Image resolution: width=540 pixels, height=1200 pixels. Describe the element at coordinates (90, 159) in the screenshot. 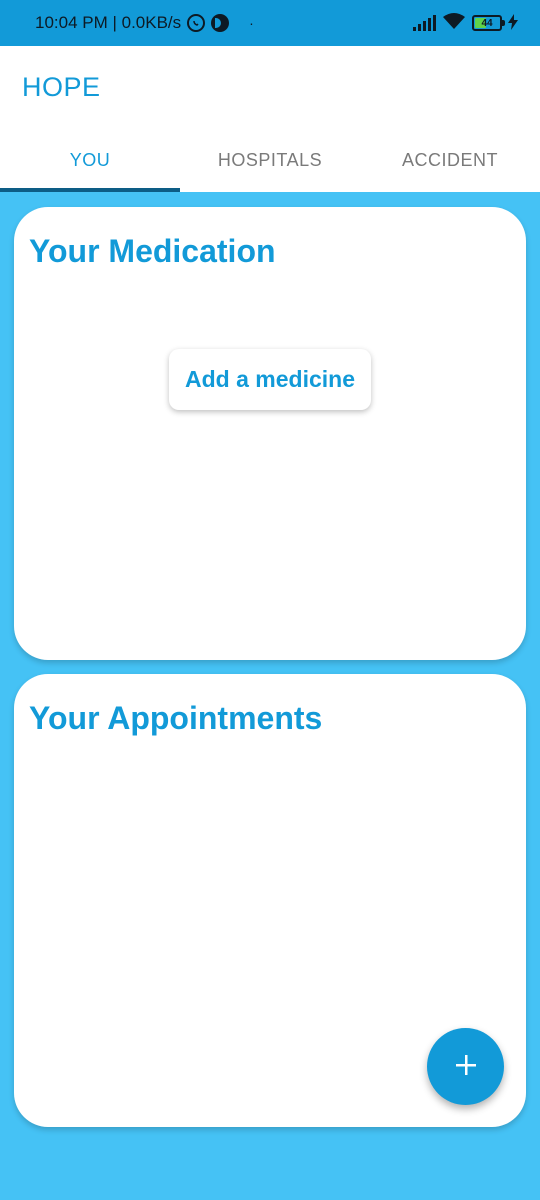

I see `tab-you-label: YOU` at that location.